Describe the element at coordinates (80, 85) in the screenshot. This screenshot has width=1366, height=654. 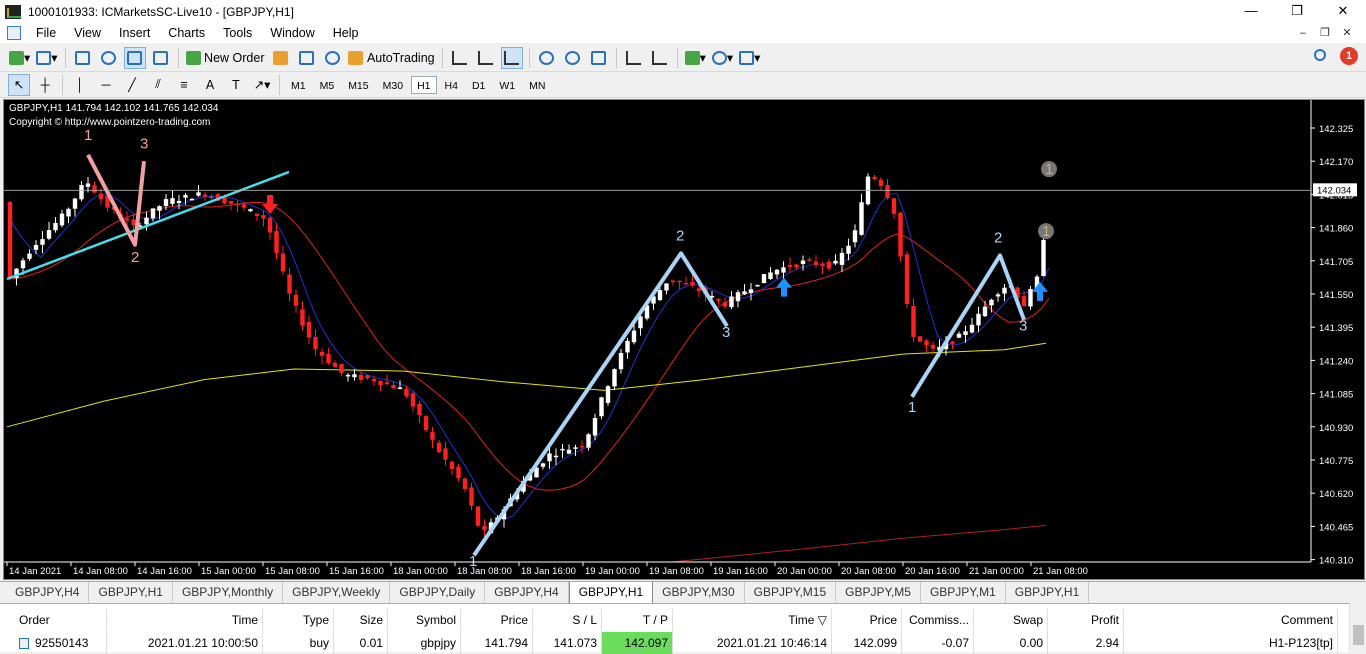
I see `vertical-line-button: │` at that location.